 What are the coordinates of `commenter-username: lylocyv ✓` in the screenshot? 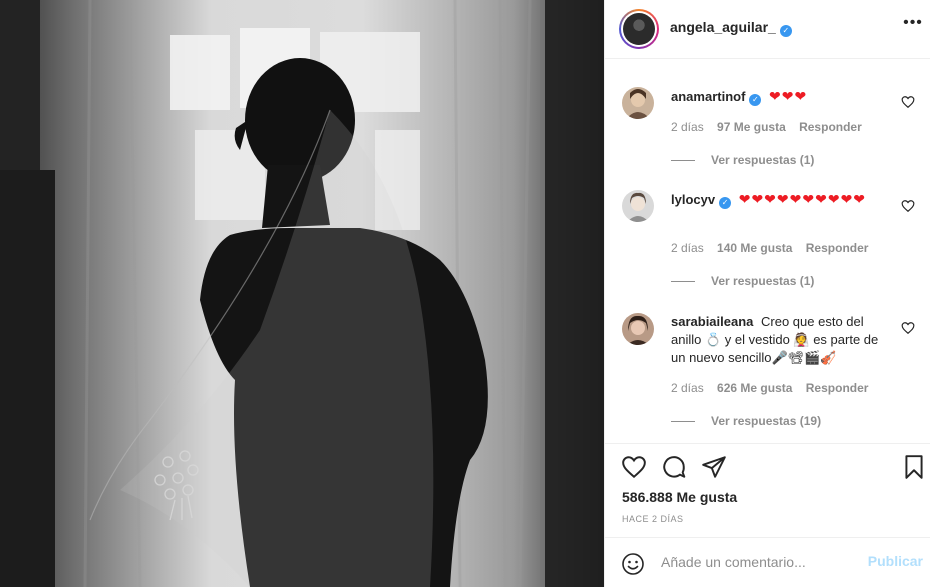 It's located at (701, 200).